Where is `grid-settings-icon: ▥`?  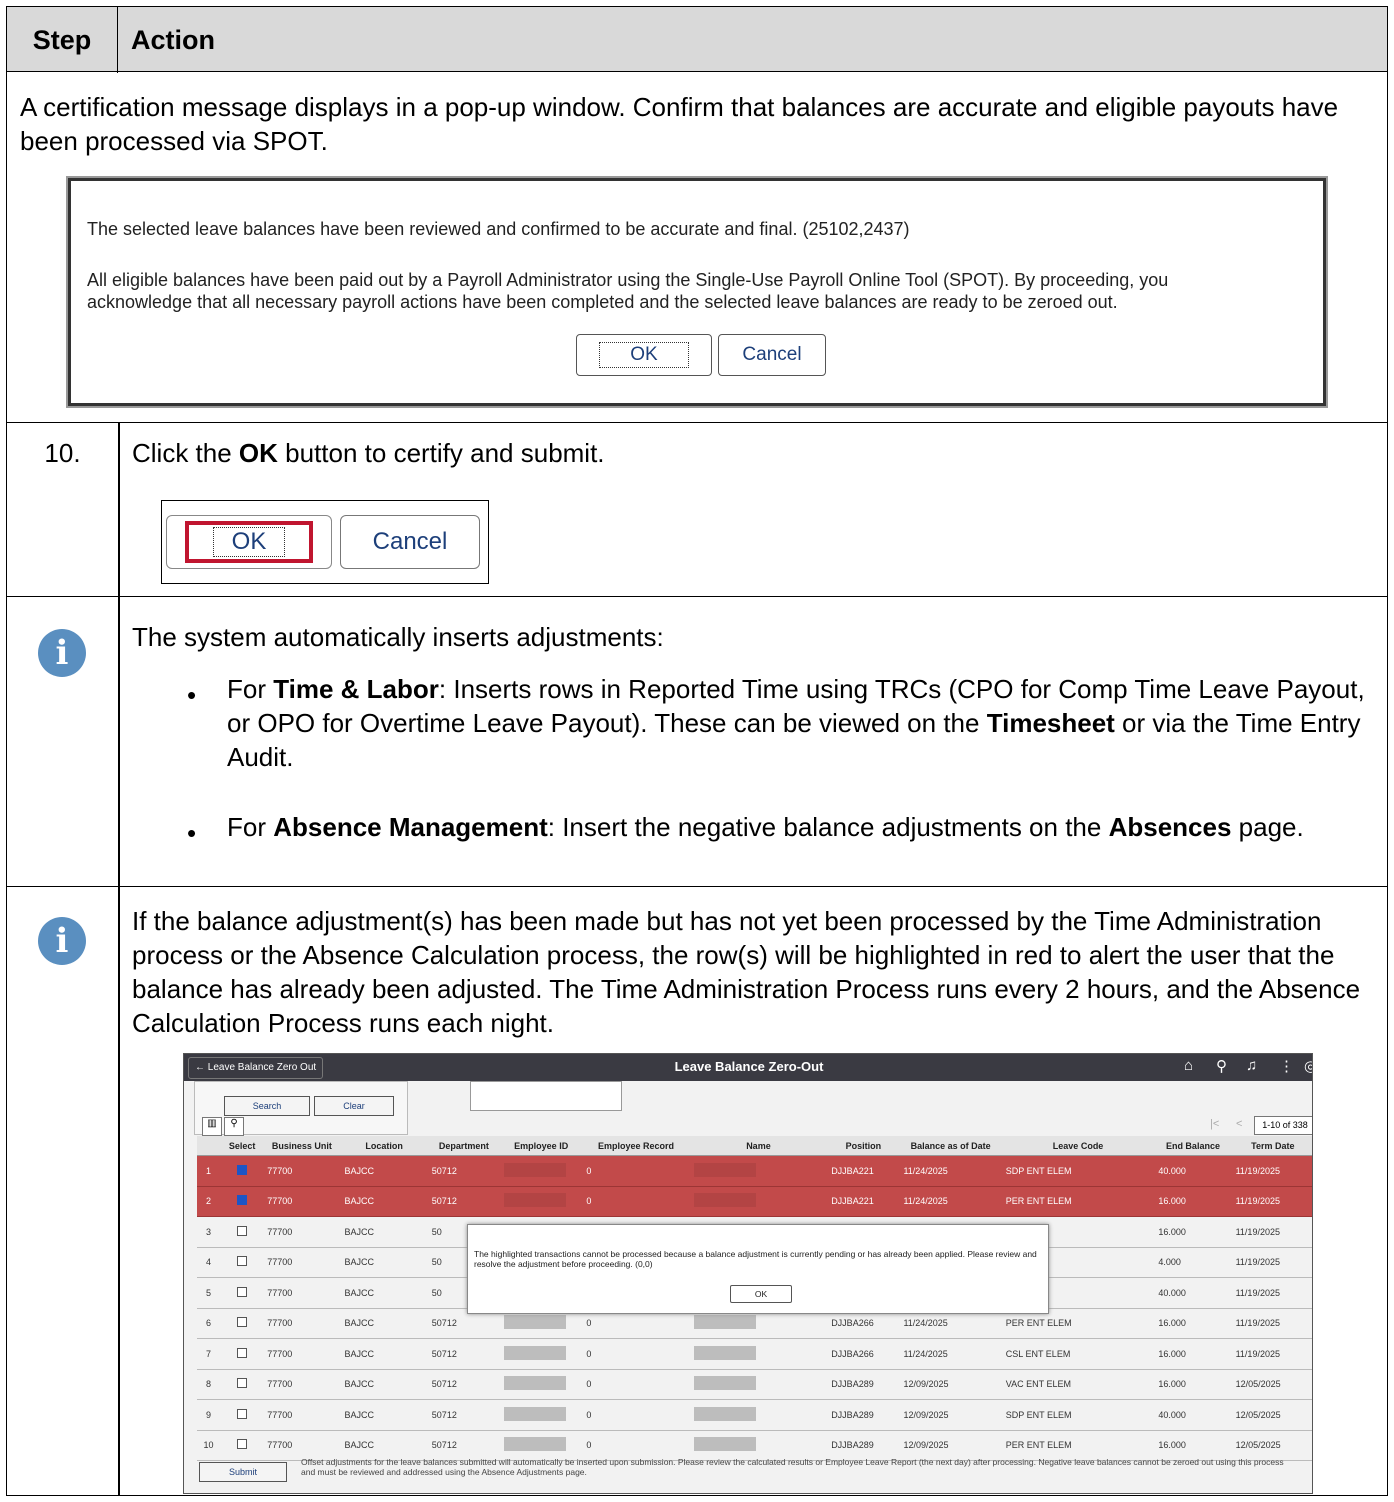 grid-settings-icon: ▥ is located at coordinates (212, 1126).